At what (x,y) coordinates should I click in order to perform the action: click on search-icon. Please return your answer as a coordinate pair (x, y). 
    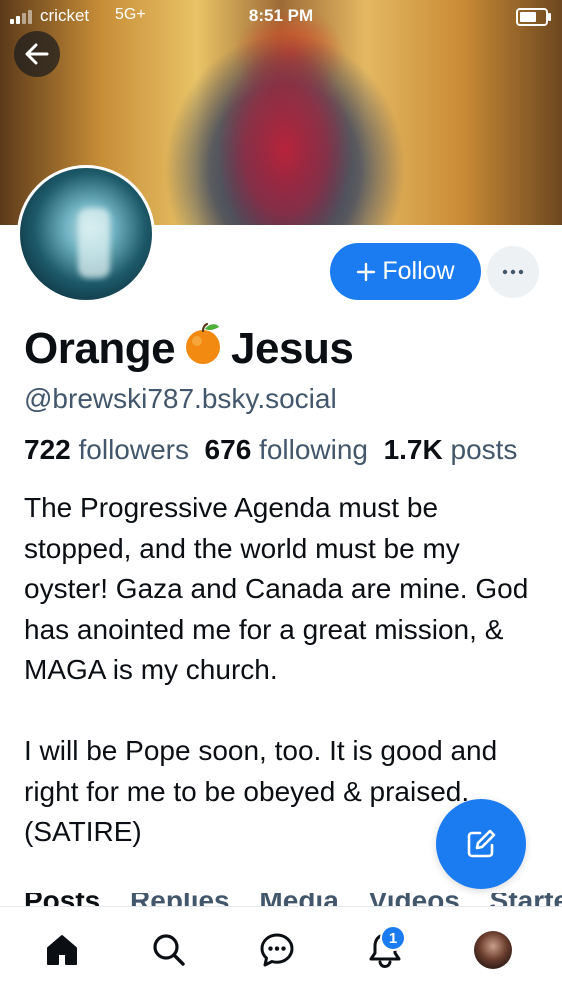
    Looking at the image, I should click on (169, 950).